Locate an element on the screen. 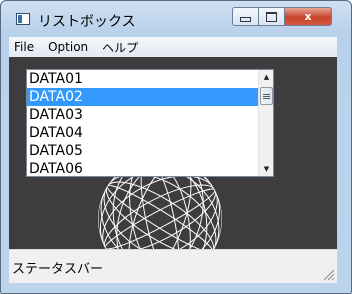  scroll-up-icon: ▲ is located at coordinates (266, 77).